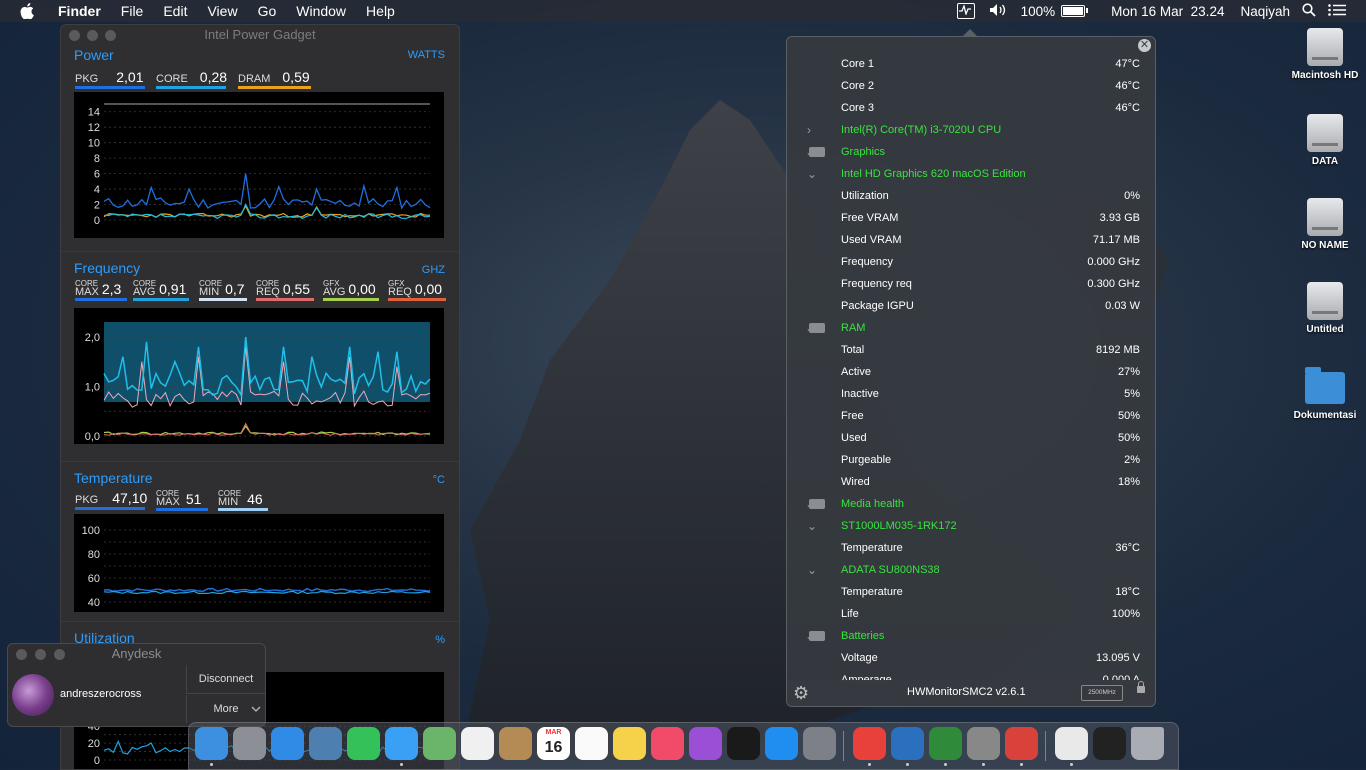 The image size is (1366, 770). I want to click on menu-finder: Finder, so click(79, 11).